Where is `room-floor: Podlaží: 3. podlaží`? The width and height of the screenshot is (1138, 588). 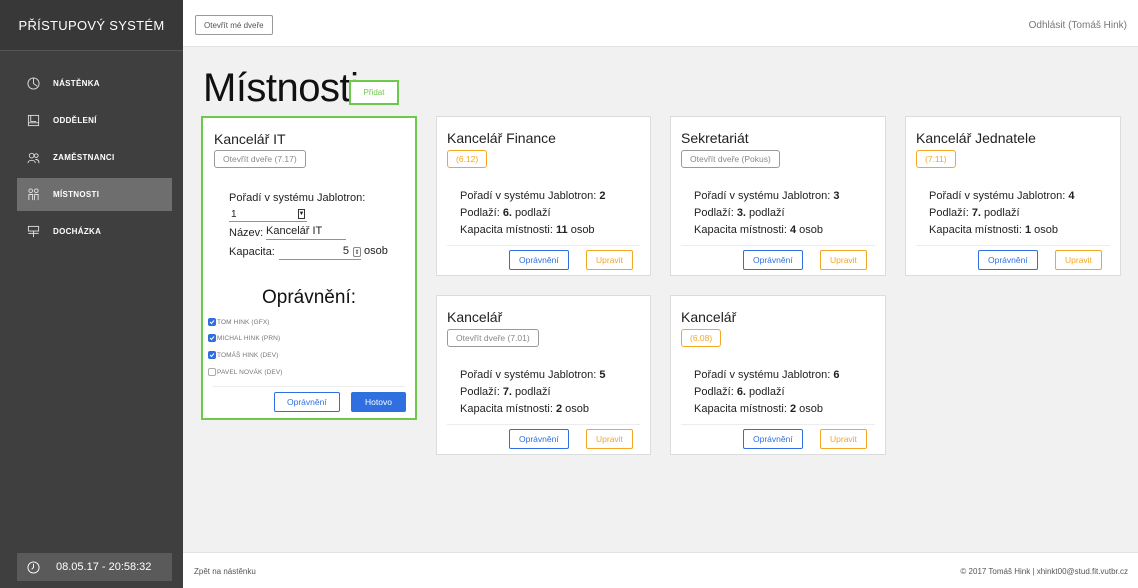 room-floor: Podlaží: 3. podlaží is located at coordinates (767, 213).